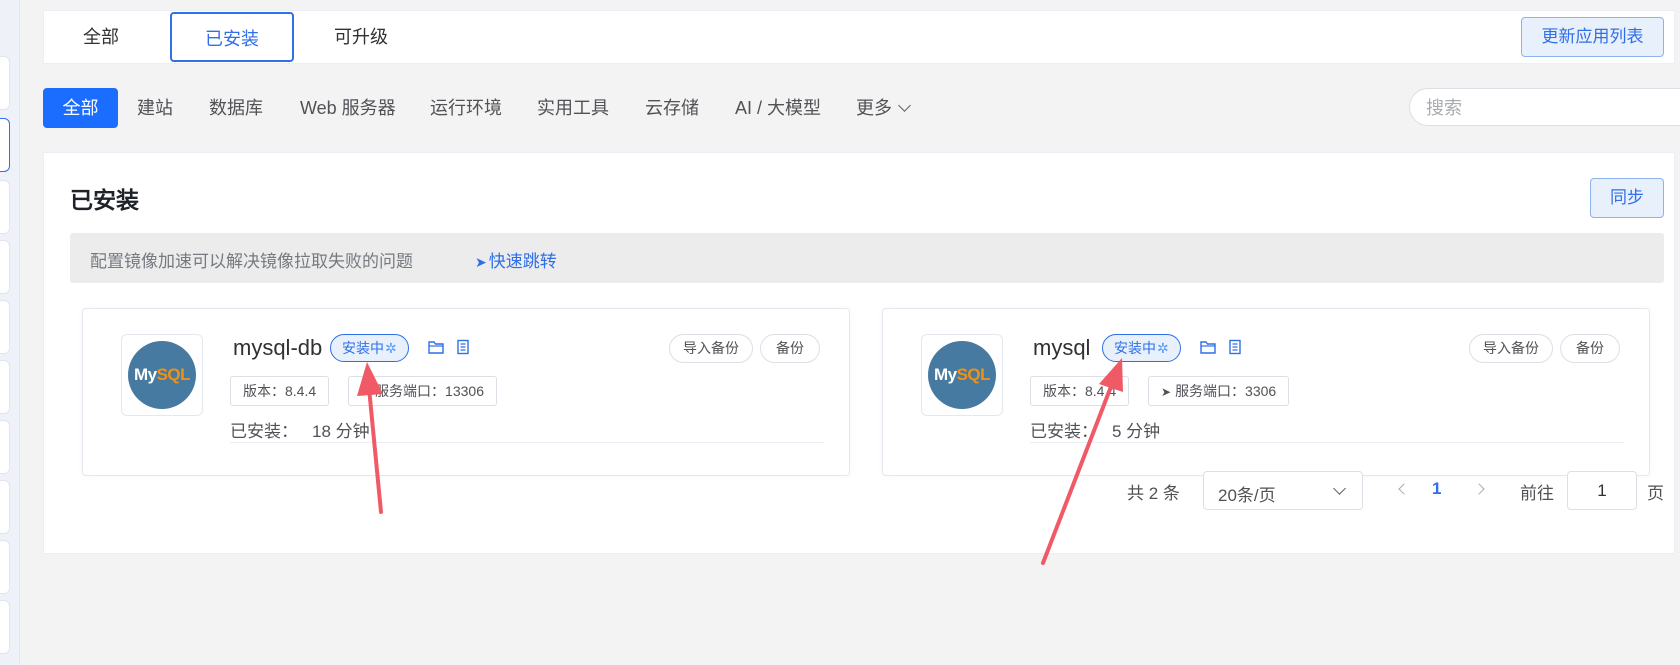 The image size is (1680, 665). I want to click on page-unit-label: 页, so click(1655, 493).